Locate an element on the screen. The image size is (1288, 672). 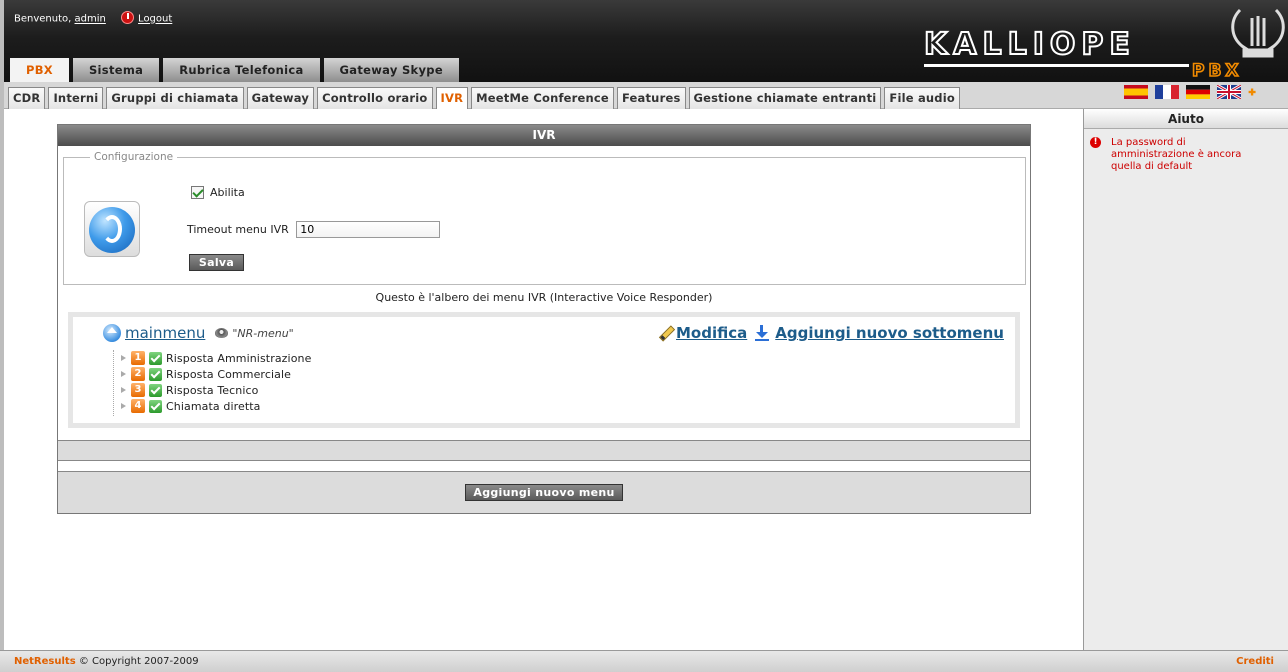
enable-row: Abilita is located at coordinates (218, 192).